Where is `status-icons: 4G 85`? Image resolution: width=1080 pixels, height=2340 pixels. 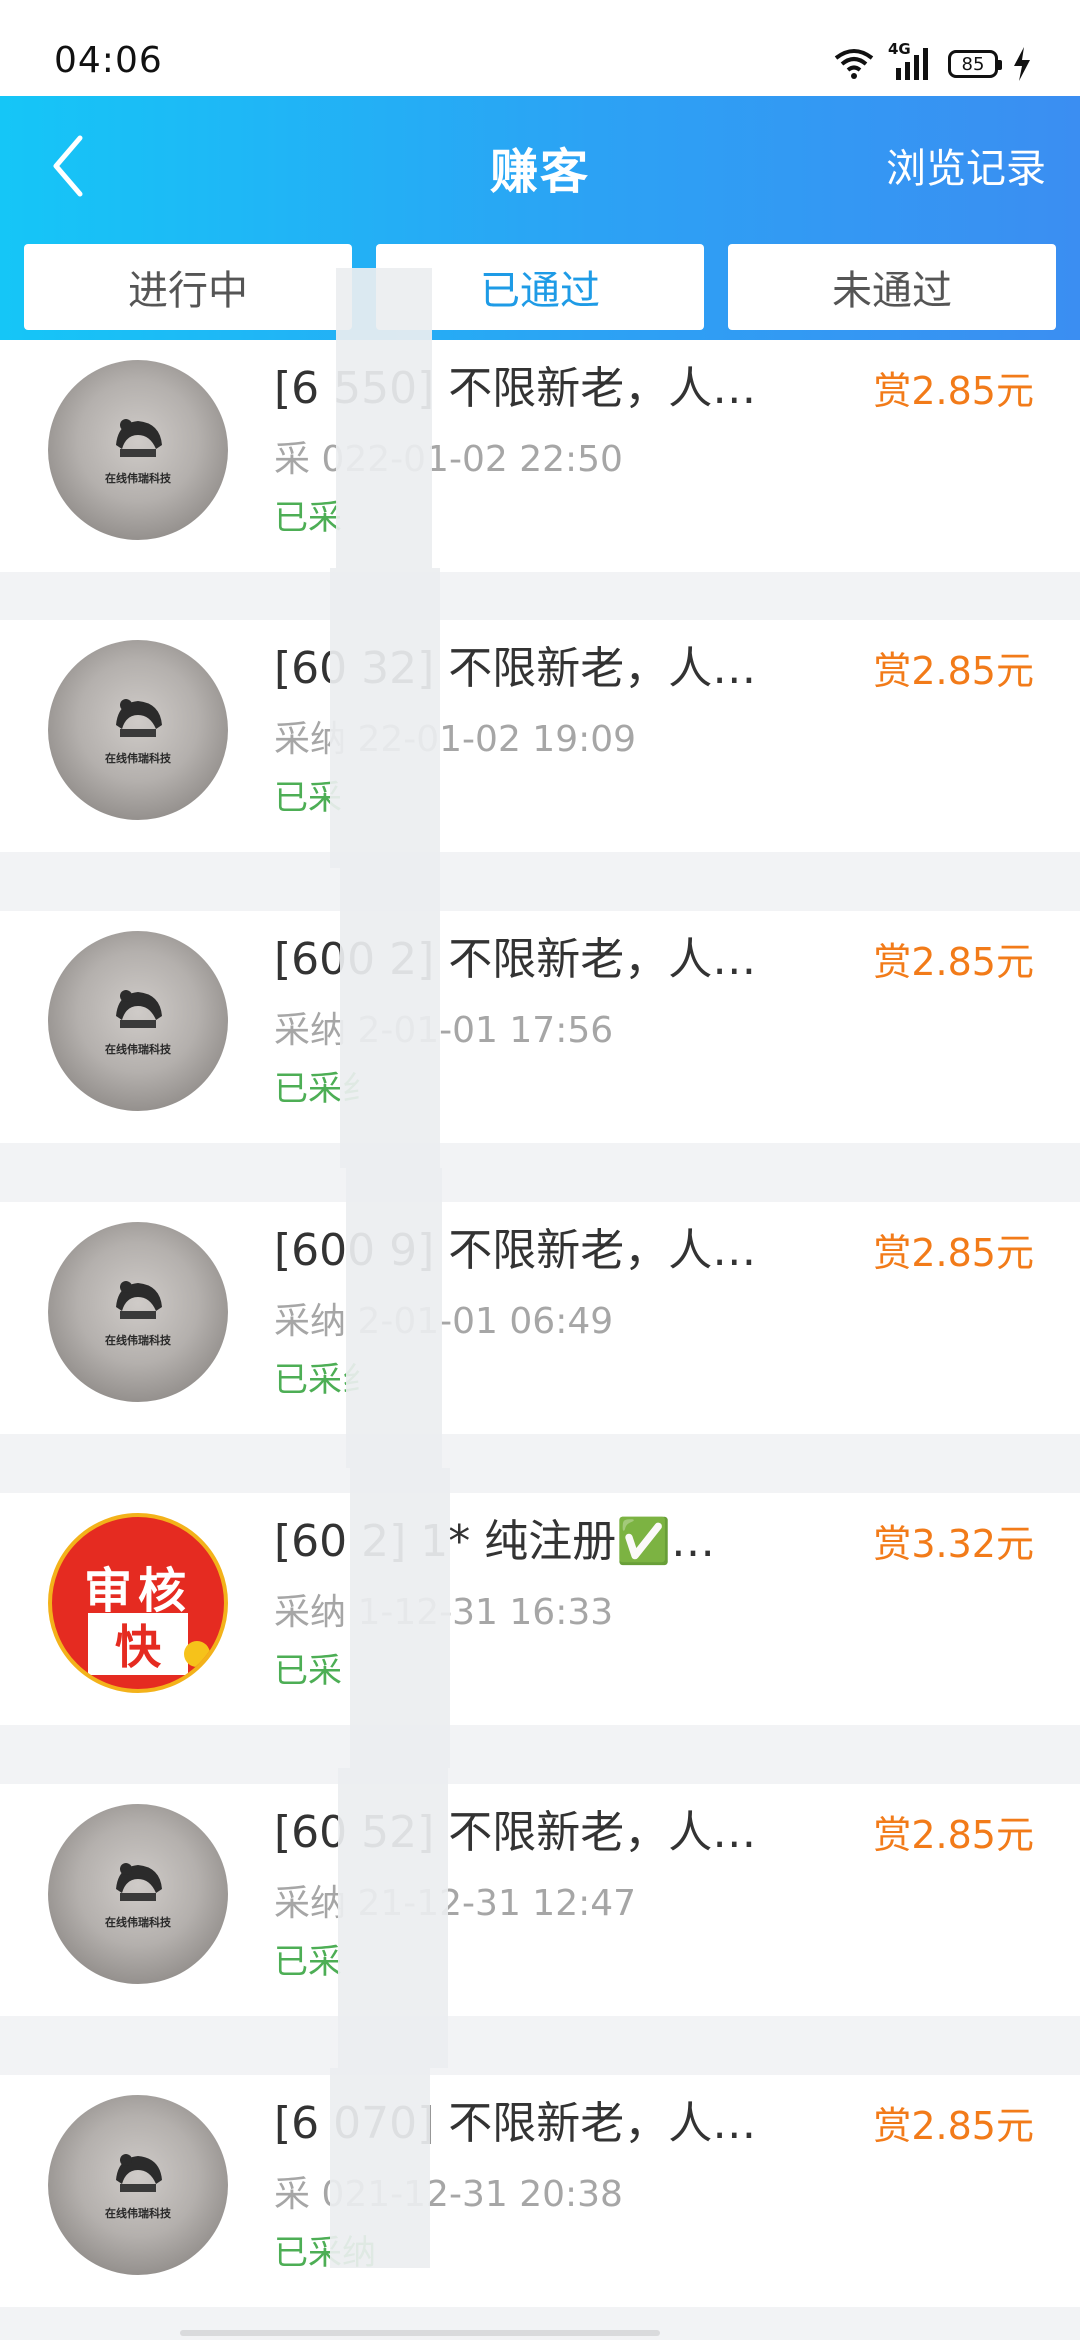
status-icons: 4G 85 is located at coordinates (933, 62).